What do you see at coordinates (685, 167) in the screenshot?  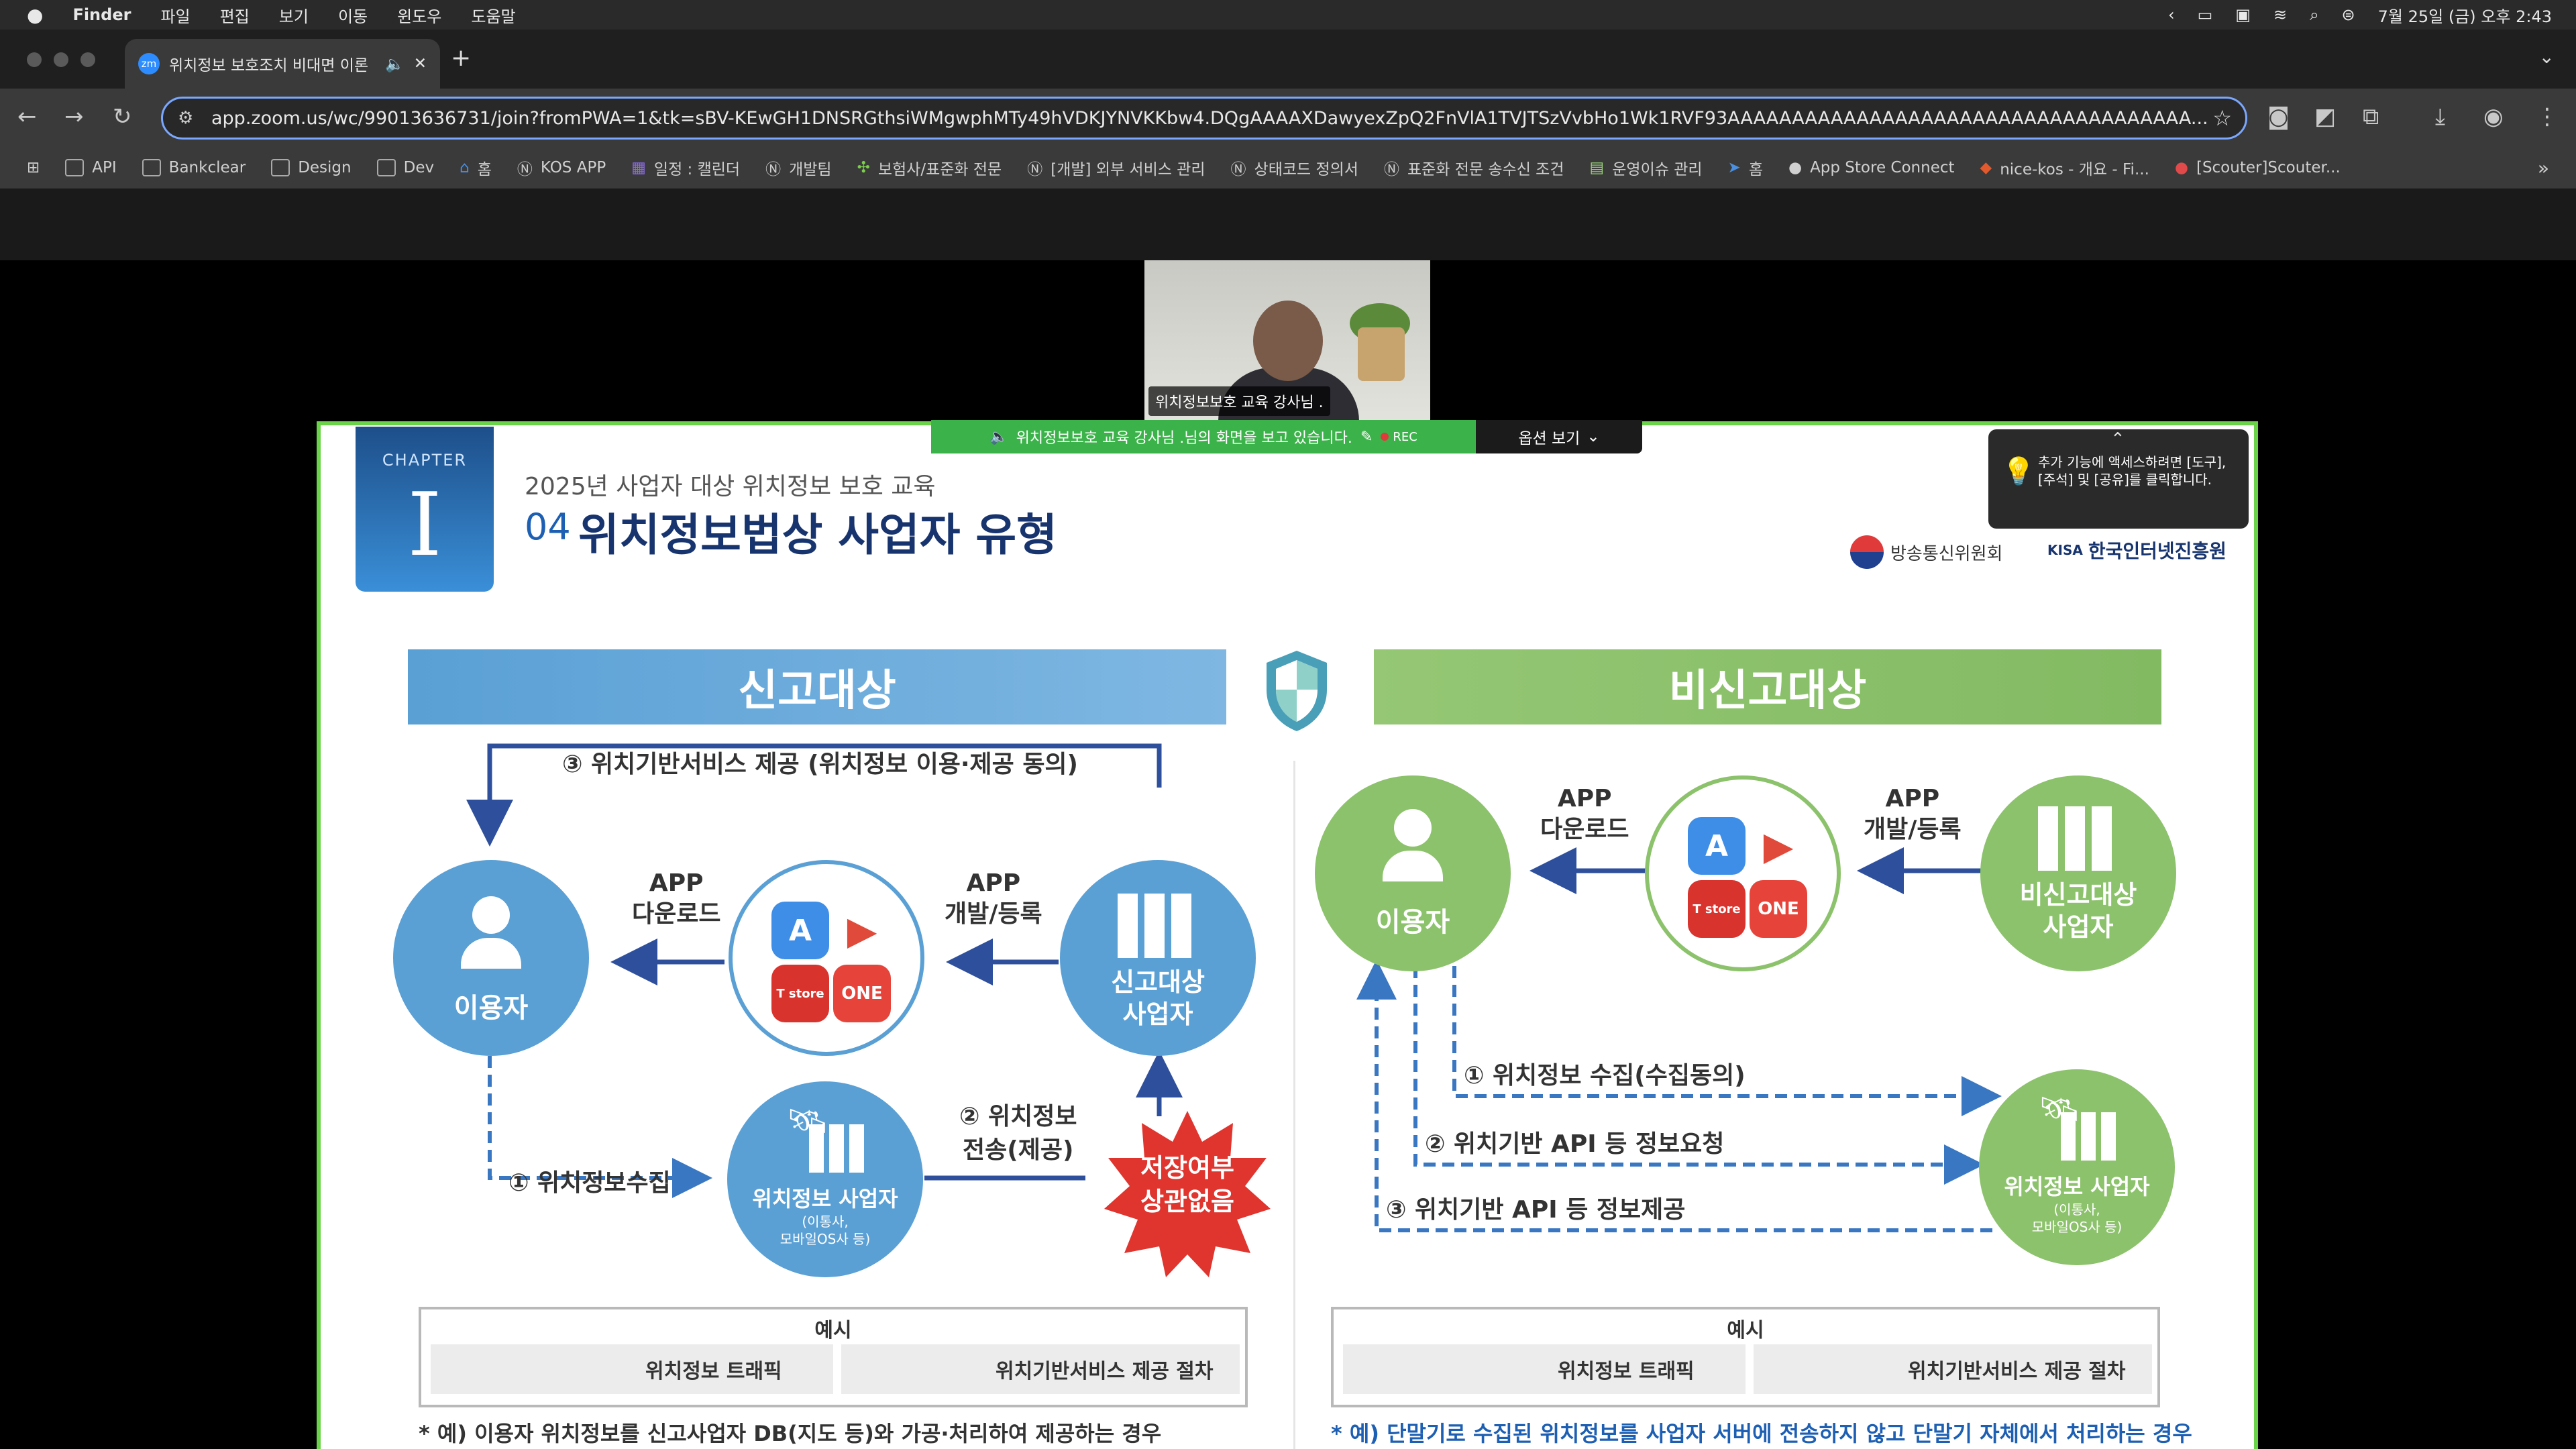 I see `bookmark-calendar: ▦ 일정 : 캘린더` at bounding box center [685, 167].